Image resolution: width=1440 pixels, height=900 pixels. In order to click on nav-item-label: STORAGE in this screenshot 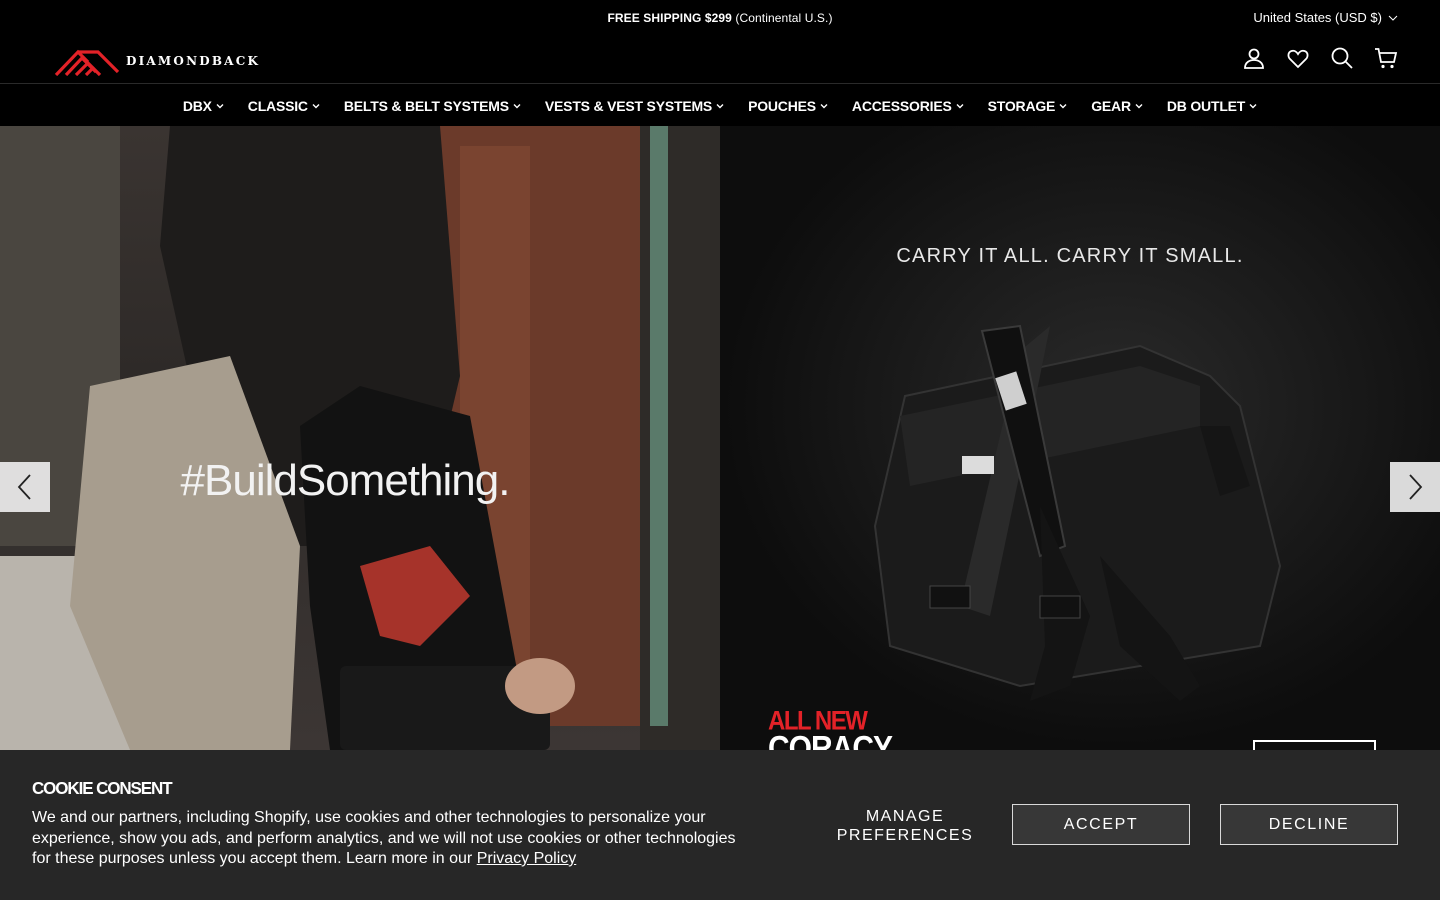, I will do `click(1021, 105)`.